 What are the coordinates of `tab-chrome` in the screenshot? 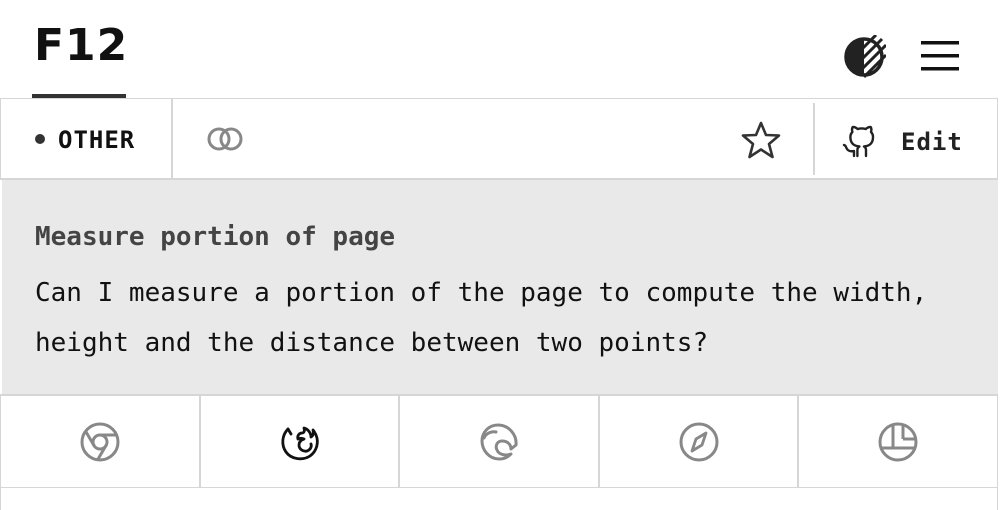 It's located at (101, 441).